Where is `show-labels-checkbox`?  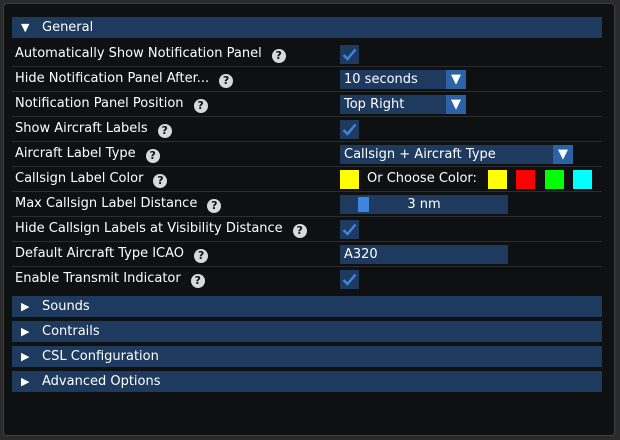 show-labels-checkbox is located at coordinates (349, 129).